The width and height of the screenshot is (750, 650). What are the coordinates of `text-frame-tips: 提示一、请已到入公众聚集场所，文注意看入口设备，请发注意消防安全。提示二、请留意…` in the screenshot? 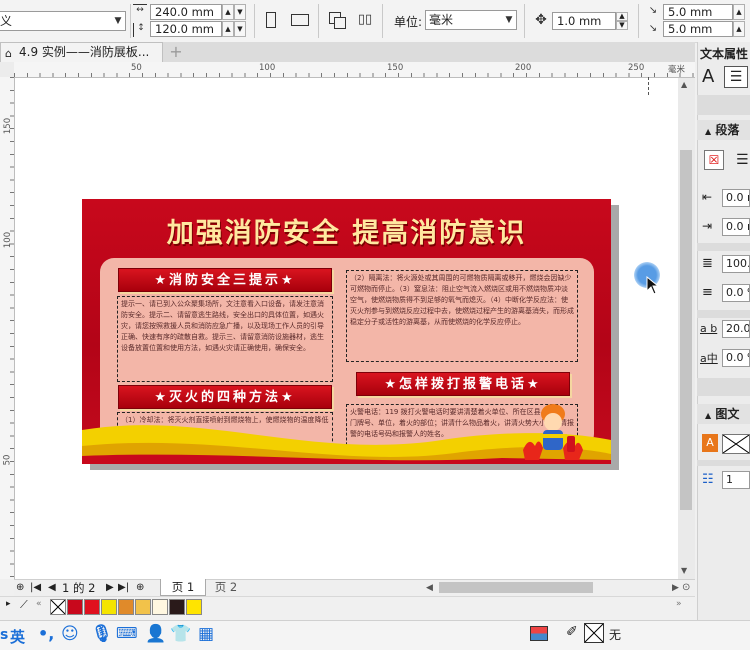 It's located at (225, 339).